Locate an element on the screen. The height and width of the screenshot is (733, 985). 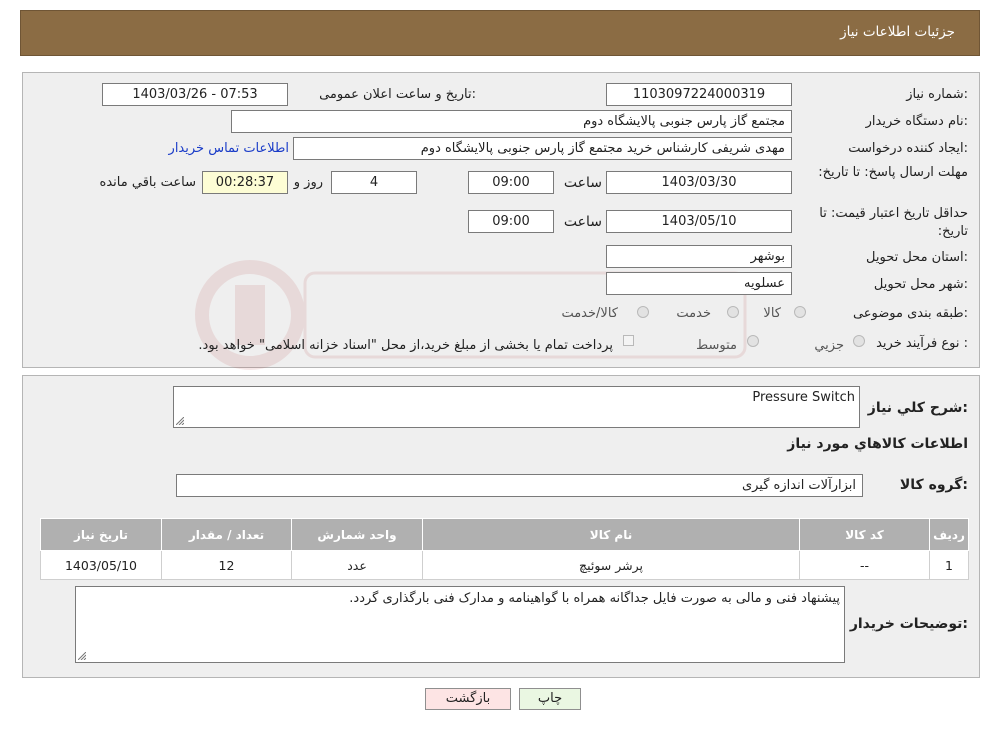
days-remaining-field: 4 is located at coordinates (374, 182).